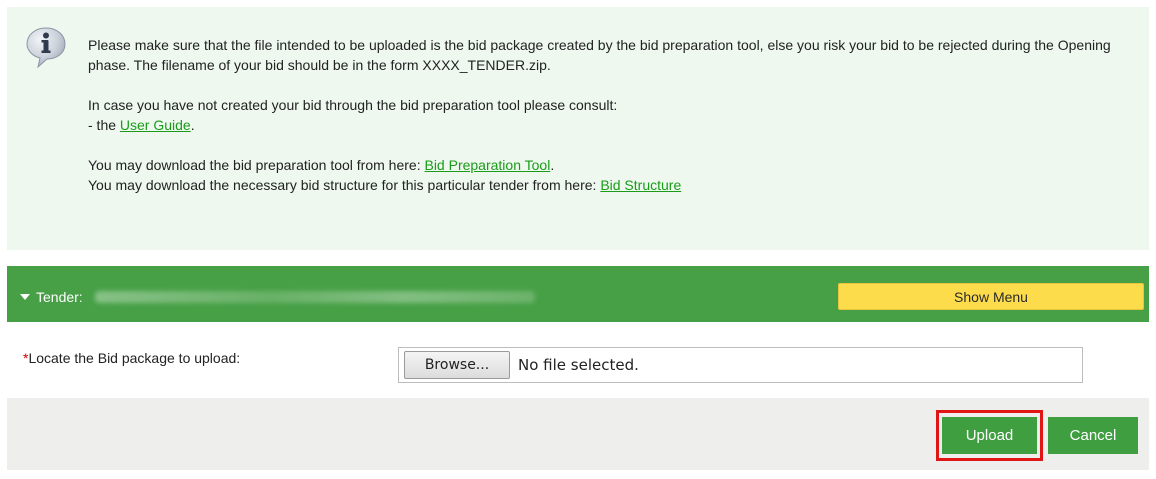  What do you see at coordinates (578, 294) in the screenshot?
I see `tender-header-bar: Tender: Show Menu` at bounding box center [578, 294].